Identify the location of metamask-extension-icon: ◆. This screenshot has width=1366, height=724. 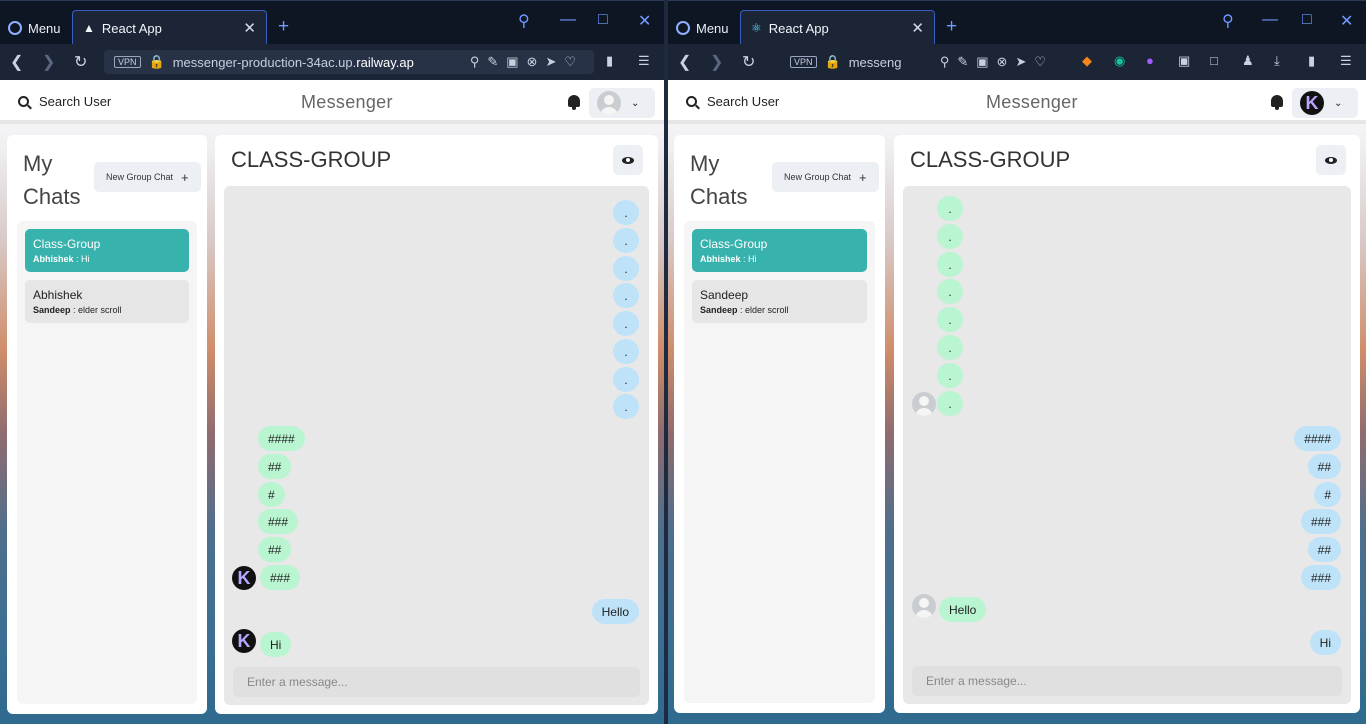
(1087, 61).